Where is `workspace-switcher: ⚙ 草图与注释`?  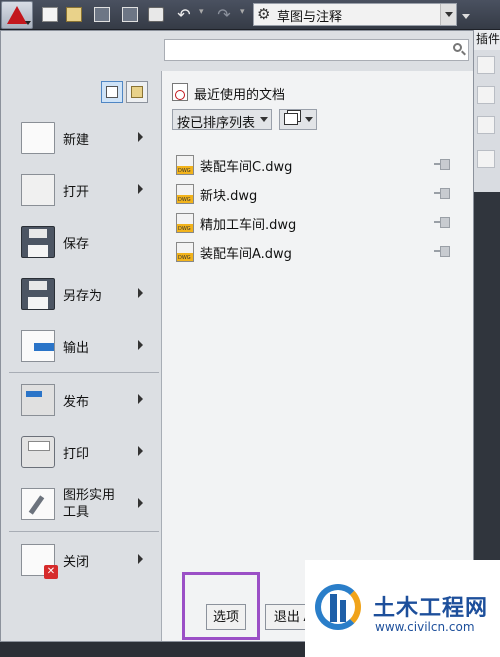
workspace-switcher: ⚙ 草图与注释 is located at coordinates (355, 14).